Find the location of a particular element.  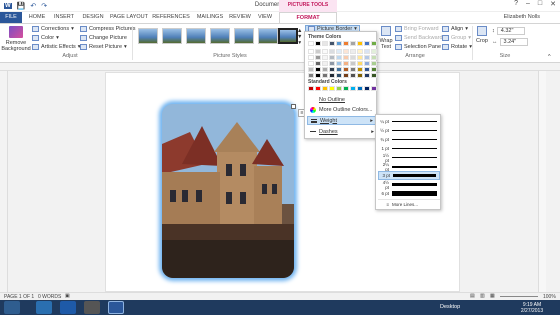

bring-forward-button: Bring Forward is located at coordinates (417, 29).